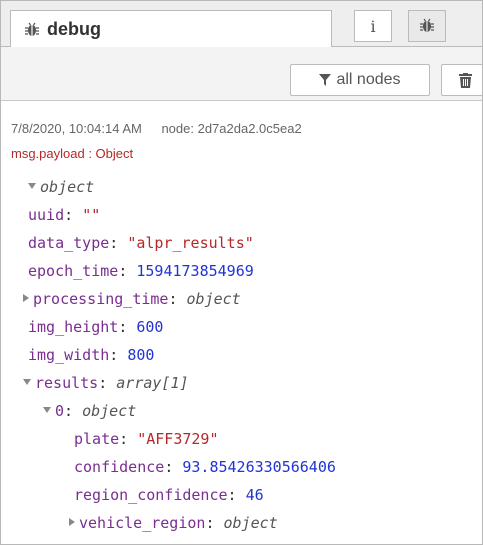 This screenshot has height=545, width=483. What do you see at coordinates (171, 28) in the screenshot?
I see `tab-debug: debug` at bounding box center [171, 28].